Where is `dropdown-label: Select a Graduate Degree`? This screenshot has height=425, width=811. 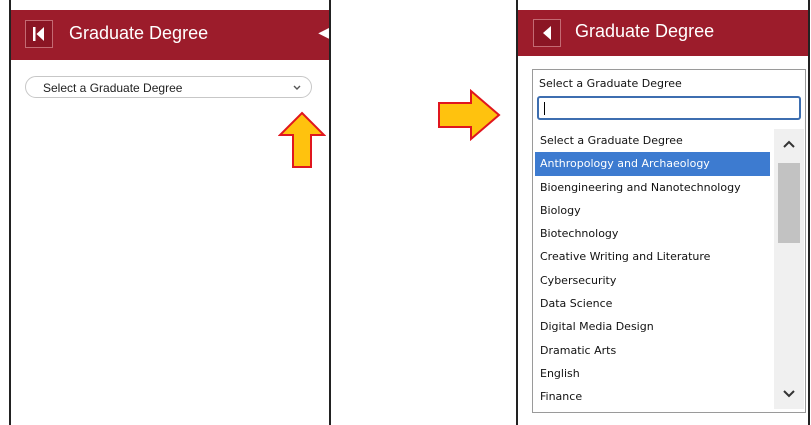 dropdown-label: Select a Graduate Degree is located at coordinates (610, 83).